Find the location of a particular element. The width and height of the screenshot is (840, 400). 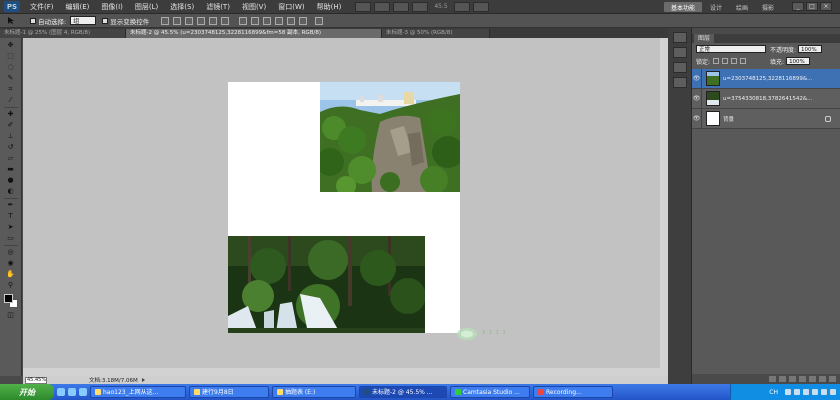

canvas-horizontal-scrollbar is located at coordinates (345, 372).